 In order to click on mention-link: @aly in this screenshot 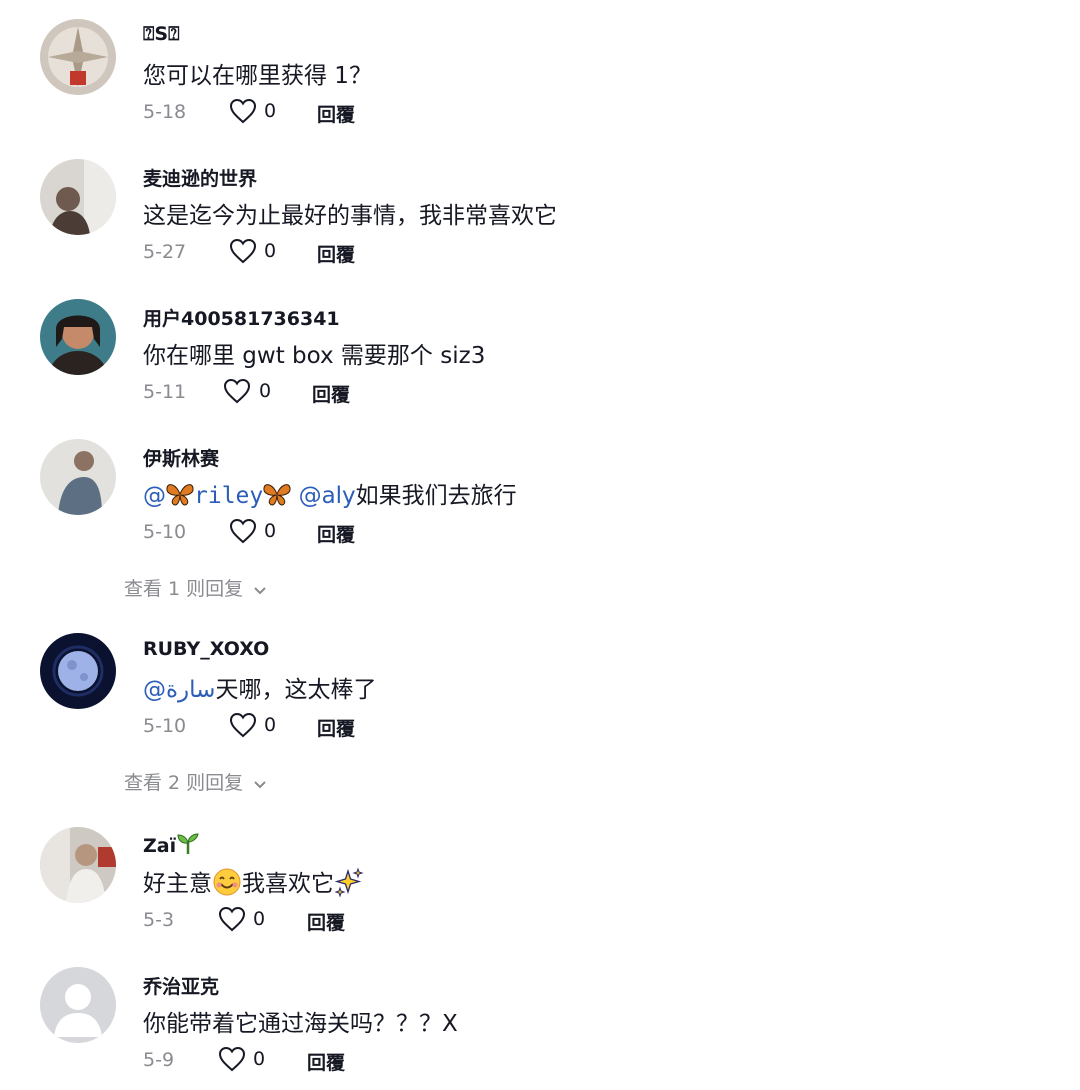, I will do `click(327, 496)`.